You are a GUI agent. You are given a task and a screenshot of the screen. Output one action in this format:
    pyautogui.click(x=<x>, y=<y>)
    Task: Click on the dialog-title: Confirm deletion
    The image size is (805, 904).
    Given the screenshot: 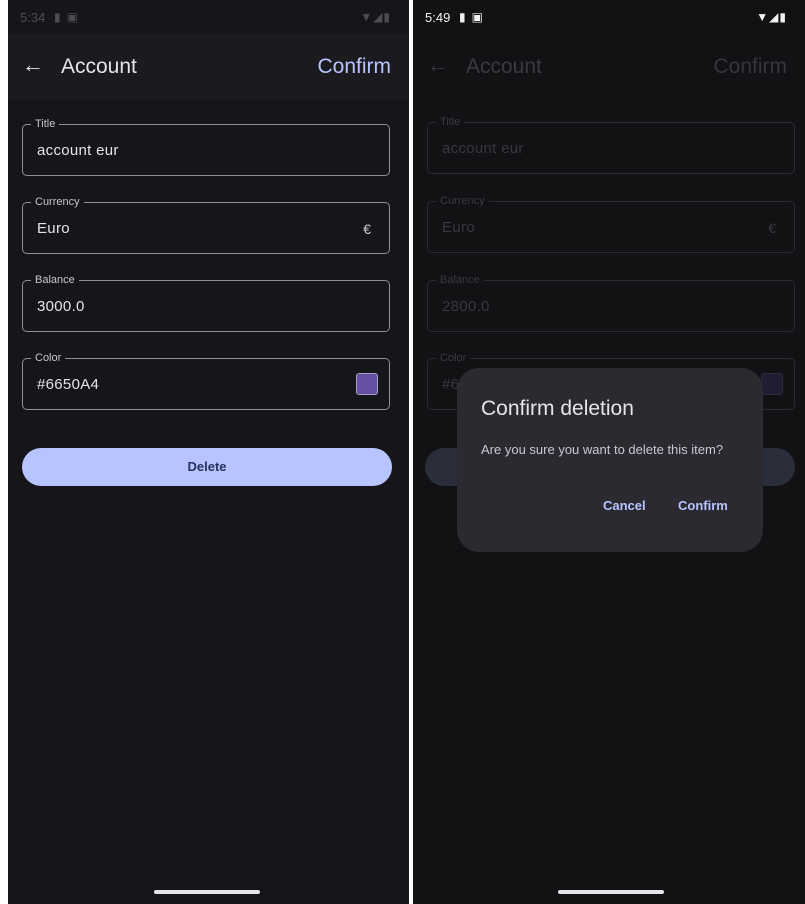 What is the action you would take?
    pyautogui.click(x=557, y=408)
    